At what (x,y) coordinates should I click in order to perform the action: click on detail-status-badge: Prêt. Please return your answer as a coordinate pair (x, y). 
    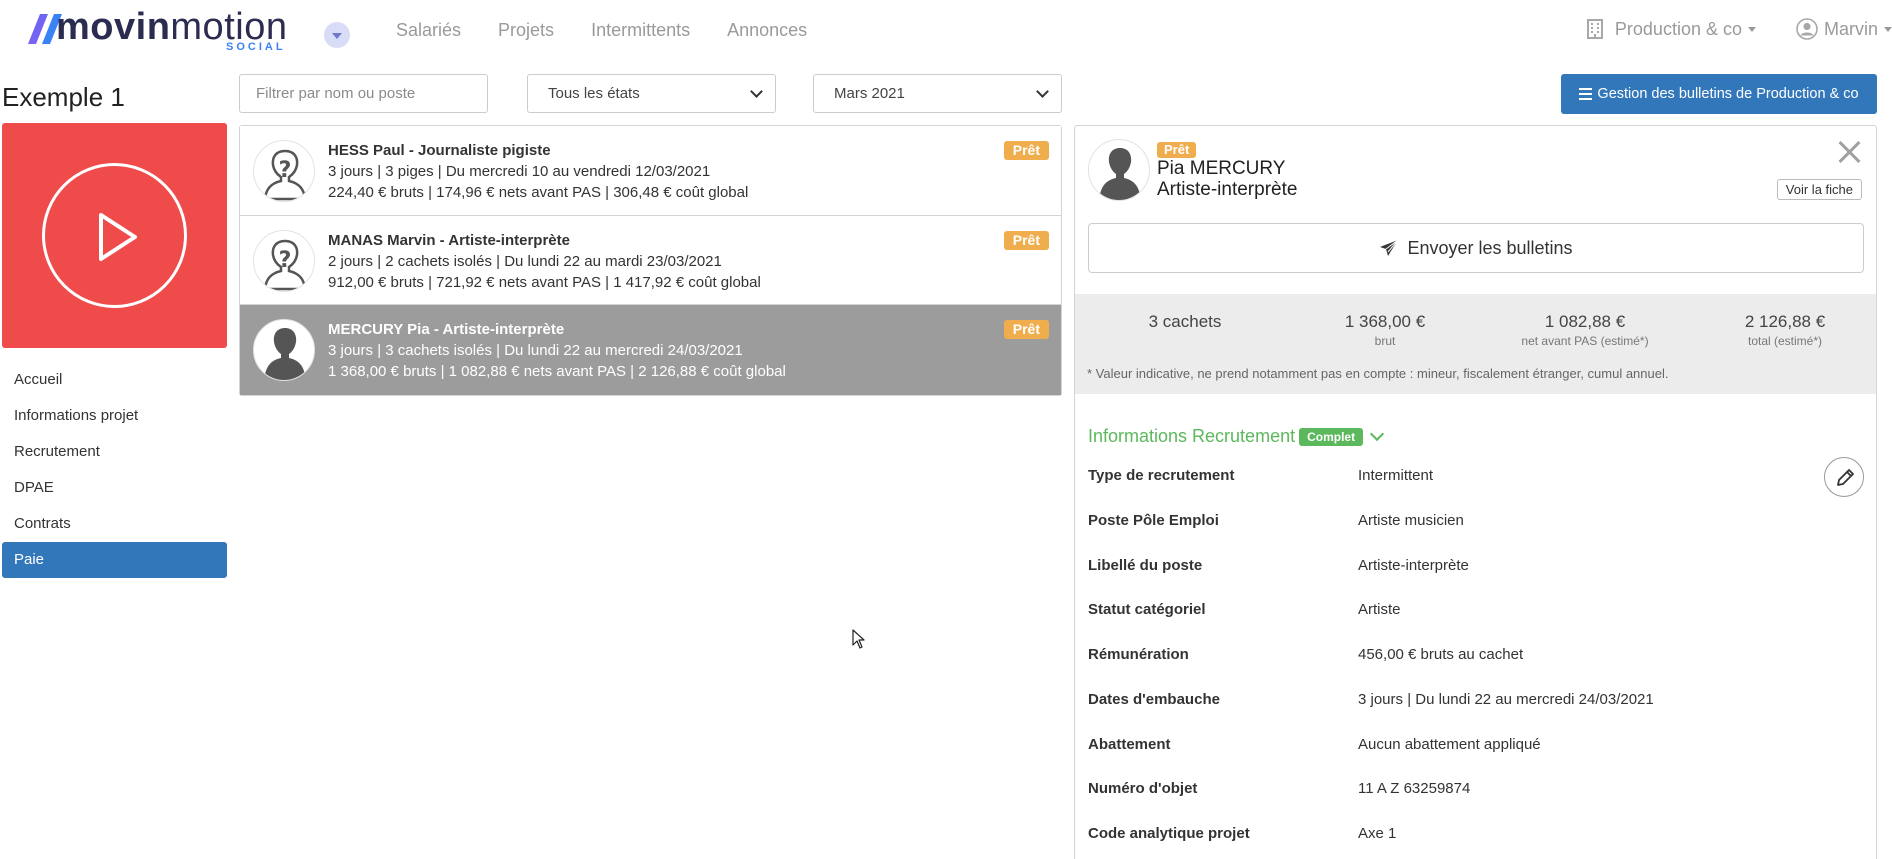
    Looking at the image, I should click on (1177, 150).